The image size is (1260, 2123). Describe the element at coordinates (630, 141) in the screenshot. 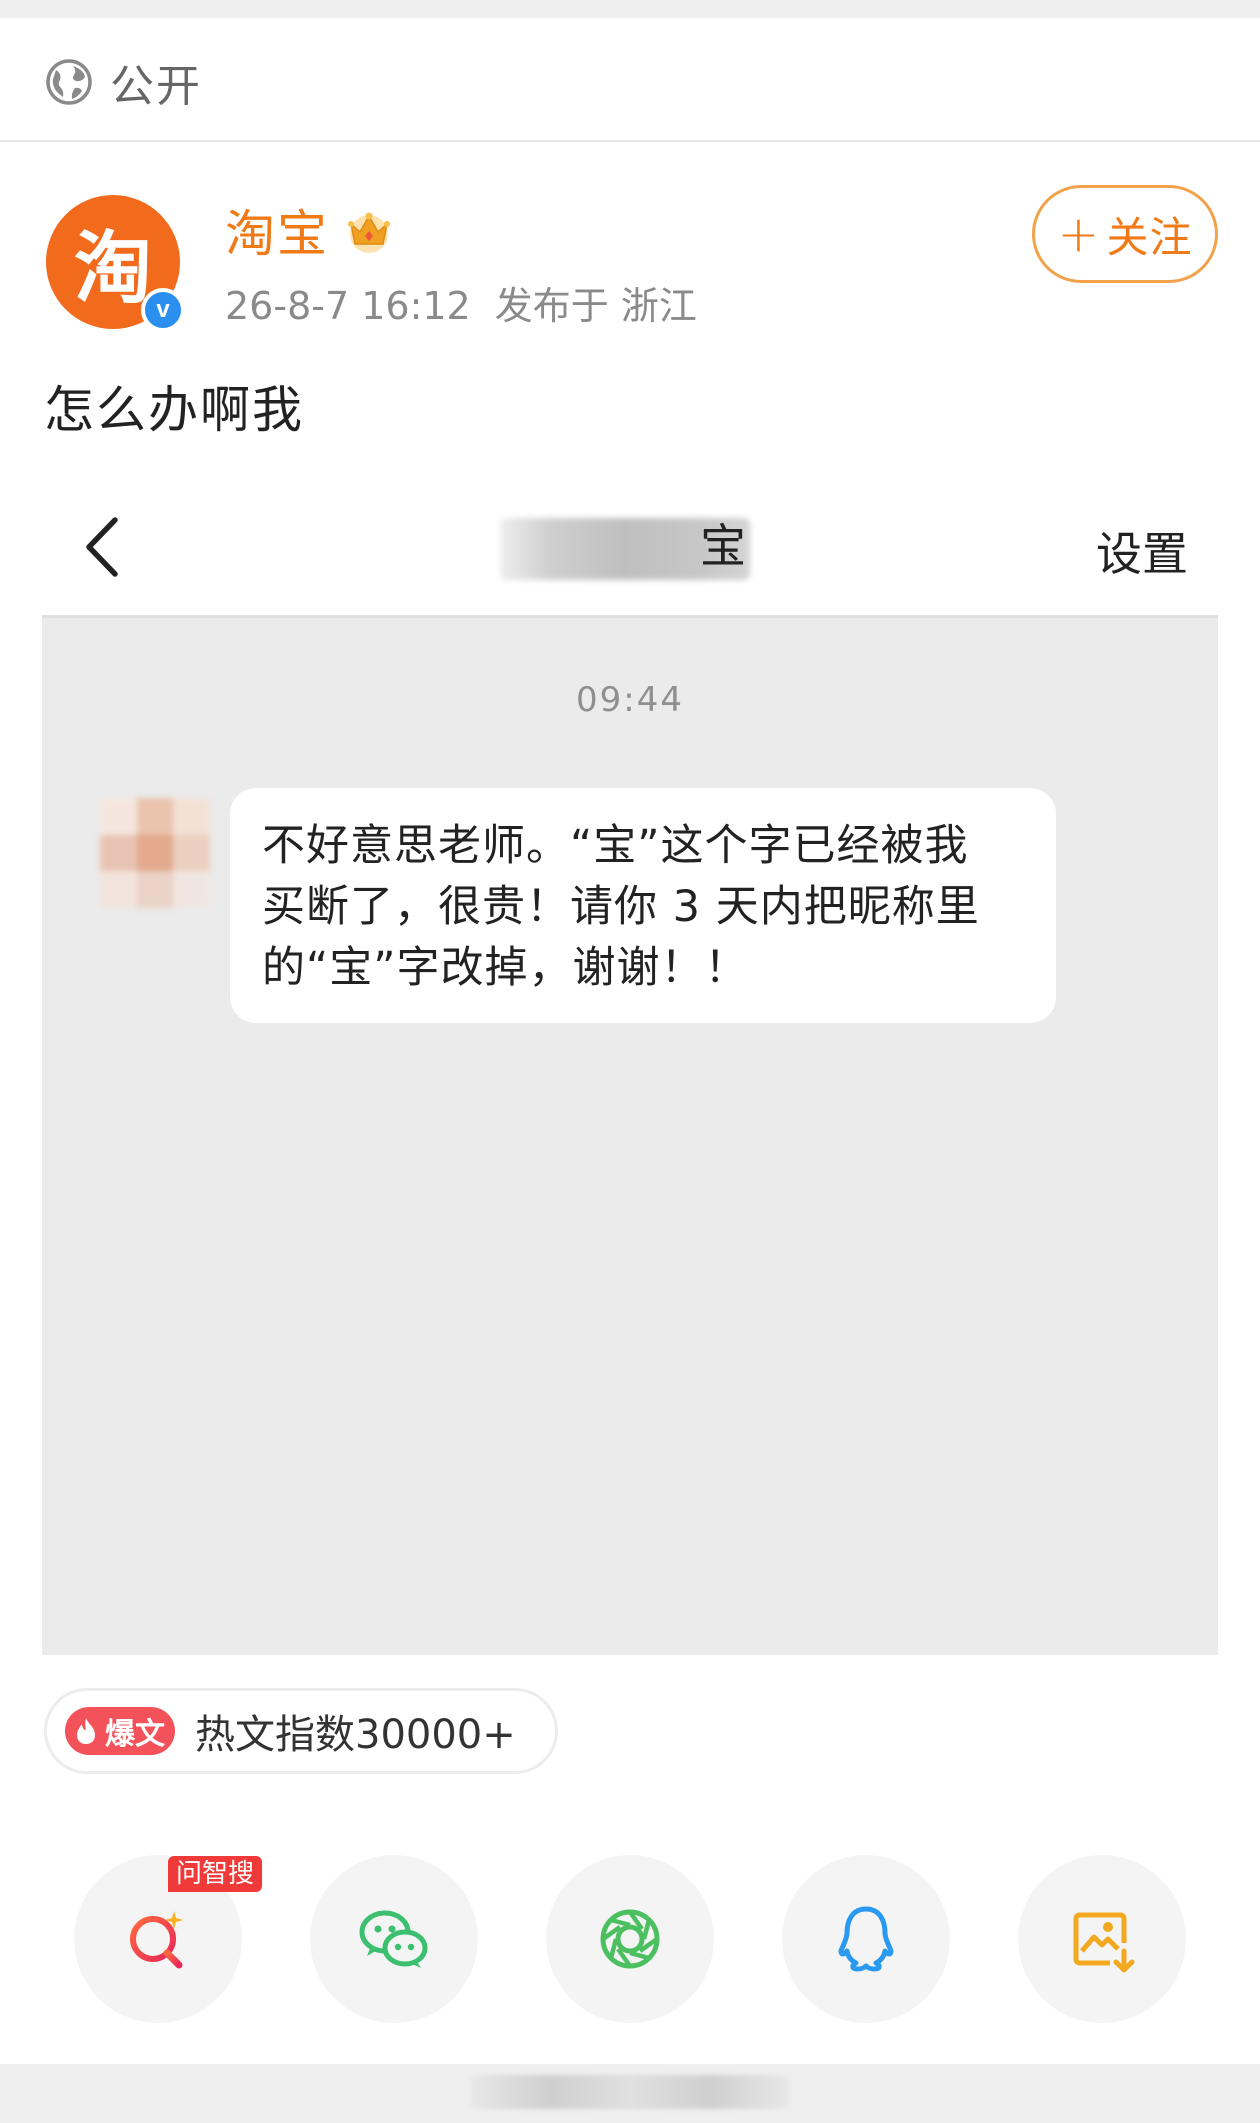

I see `divider` at that location.